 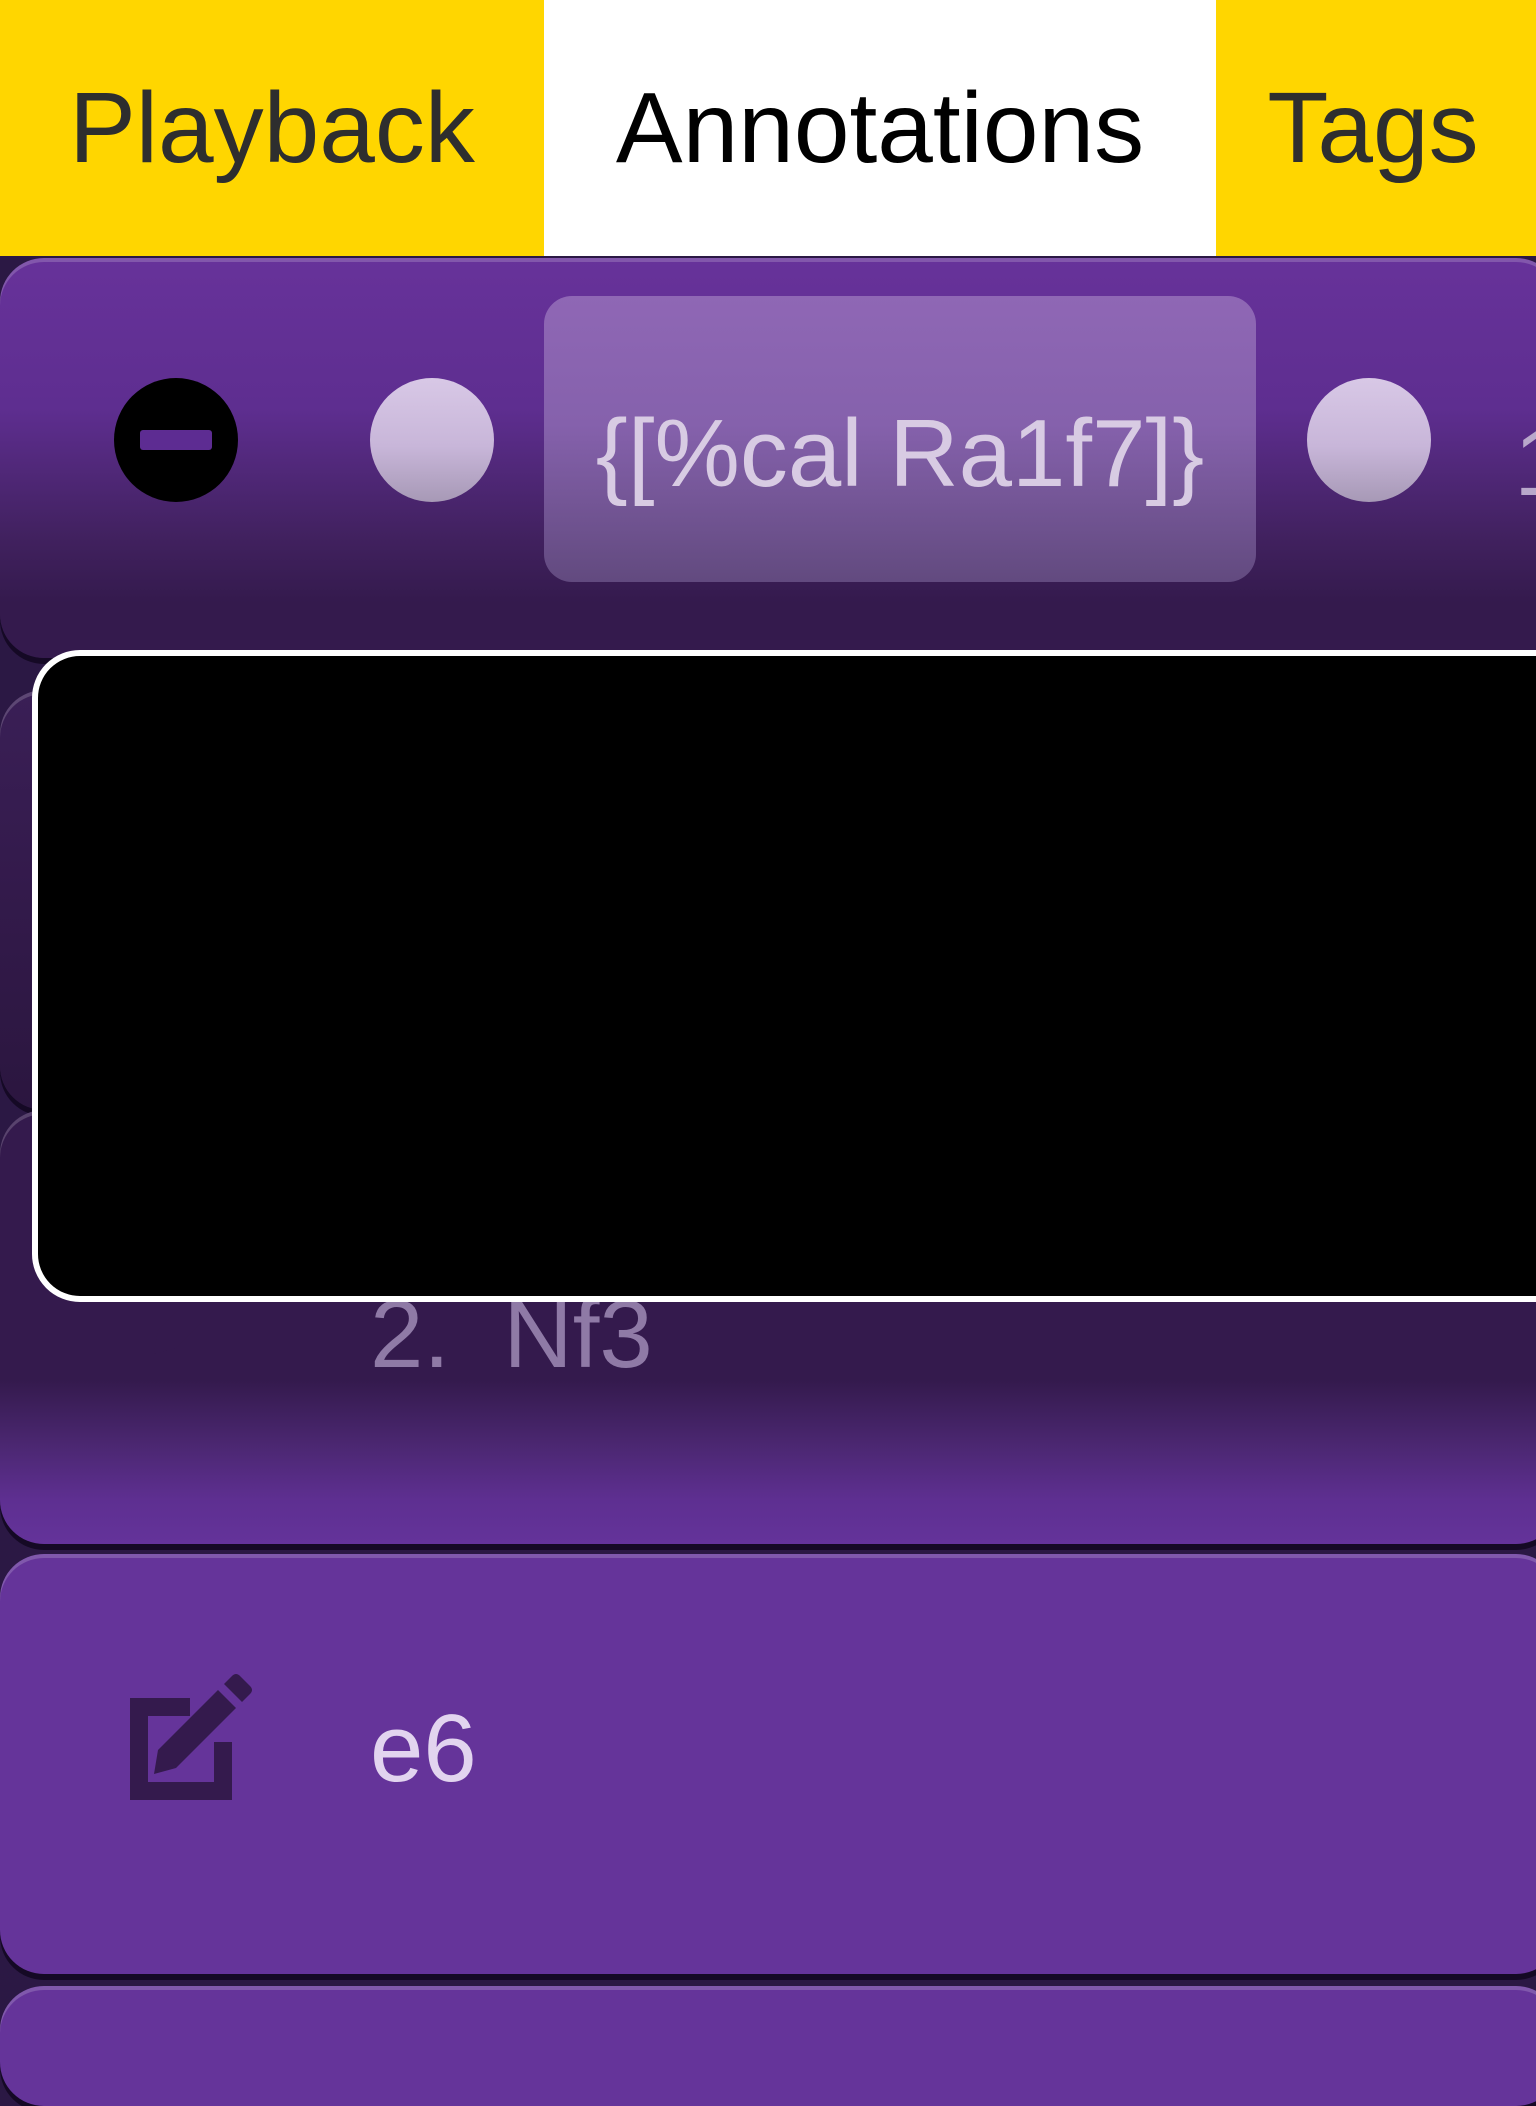 I want to click on tab-bar: Playback Annotations Tags, so click(x=768, y=128).